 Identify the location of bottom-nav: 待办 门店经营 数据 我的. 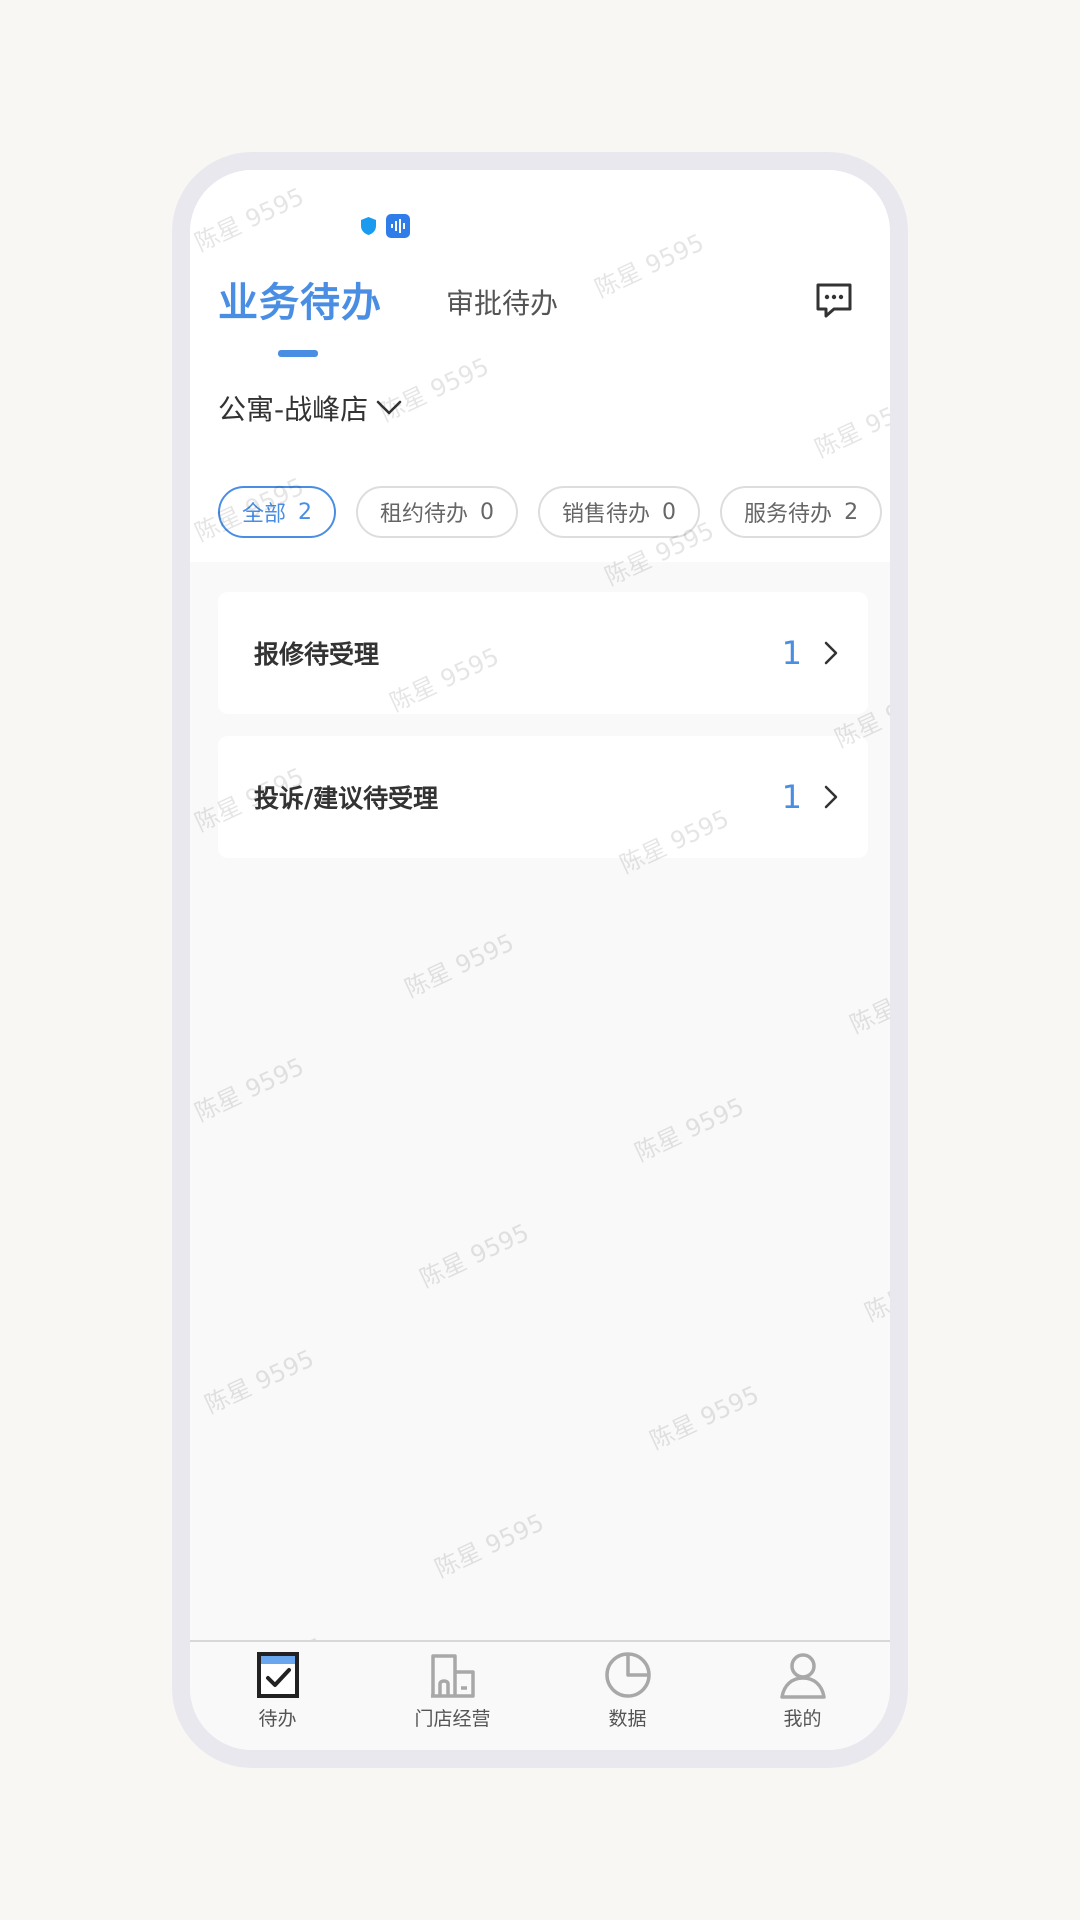
(540, 1695).